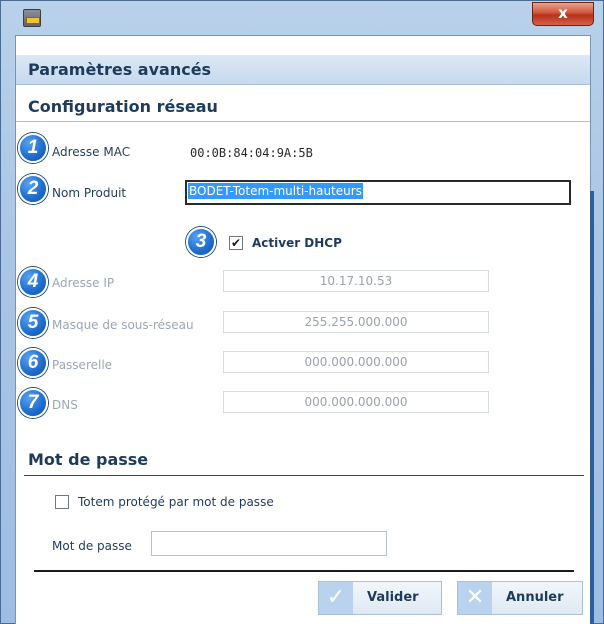 This screenshot has height=624, width=604. I want to click on validate-label: Valider, so click(393, 597).